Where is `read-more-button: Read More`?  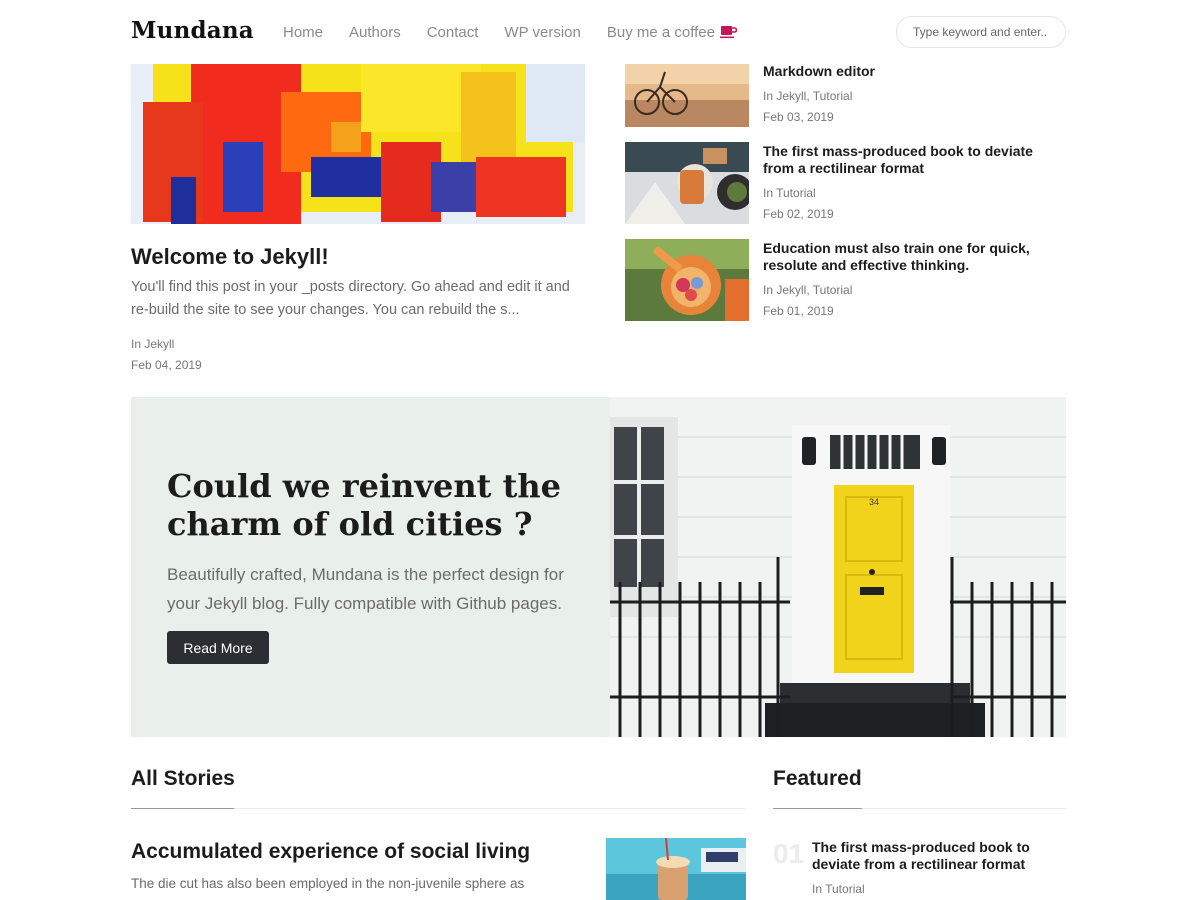 read-more-button: Read More is located at coordinates (218, 647).